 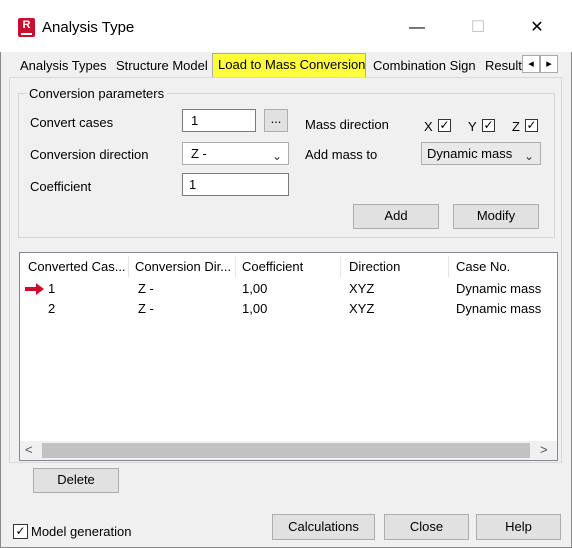 I want to click on group-title: Conversion parameters, so click(x=97, y=93).